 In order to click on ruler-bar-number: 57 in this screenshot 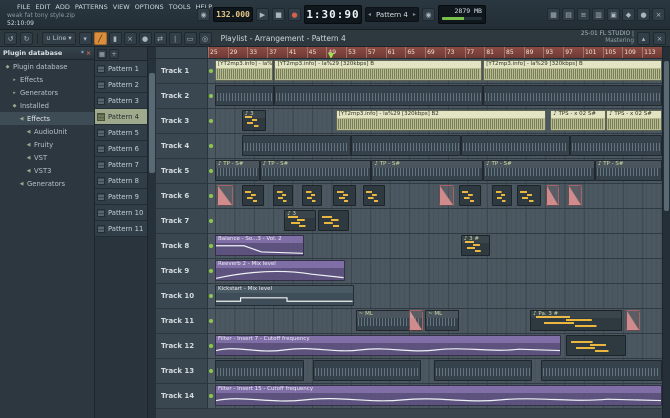, I will do `click(375, 52)`.